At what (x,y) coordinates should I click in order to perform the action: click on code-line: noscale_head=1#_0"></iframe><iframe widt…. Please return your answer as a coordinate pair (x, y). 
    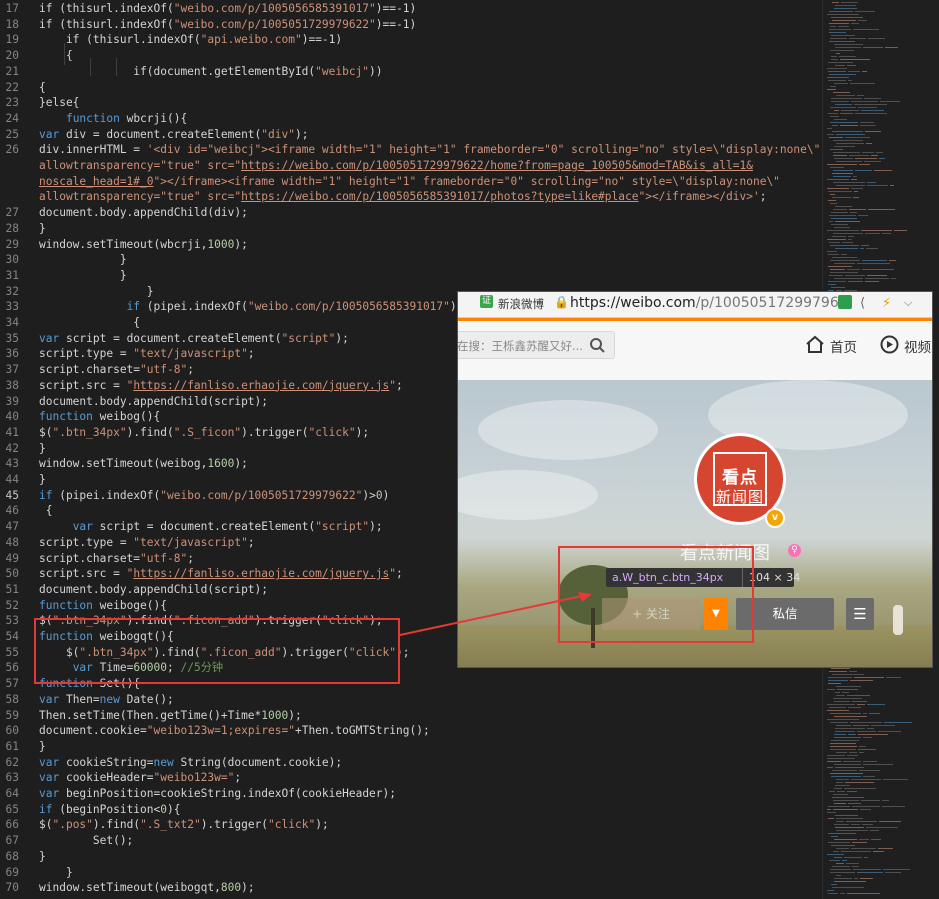
    Looking at the image, I should click on (411, 182).